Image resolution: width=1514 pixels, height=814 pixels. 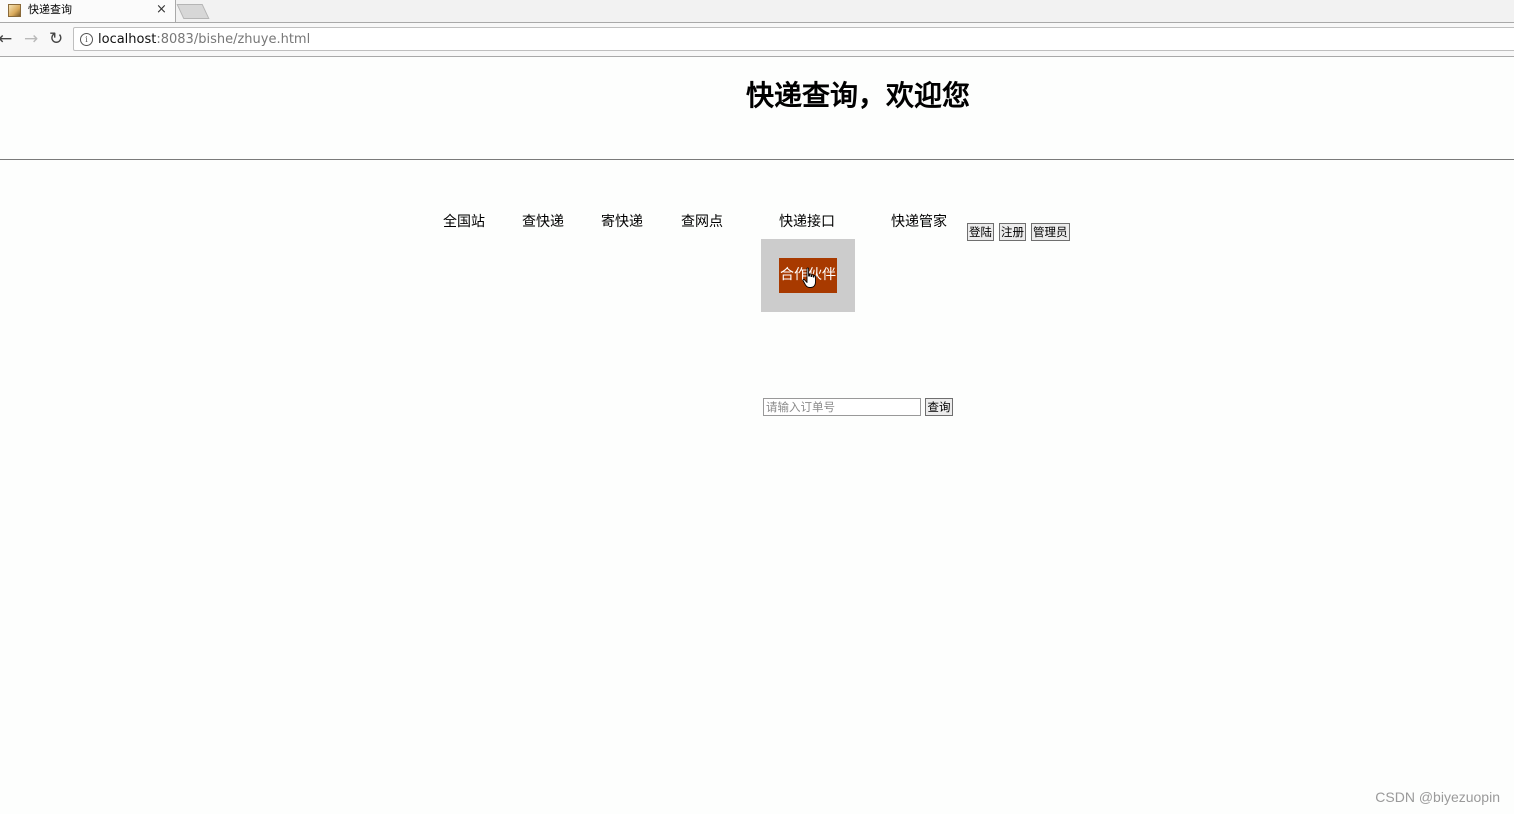 What do you see at coordinates (939, 407) in the screenshot?
I see `search-button: 查询` at bounding box center [939, 407].